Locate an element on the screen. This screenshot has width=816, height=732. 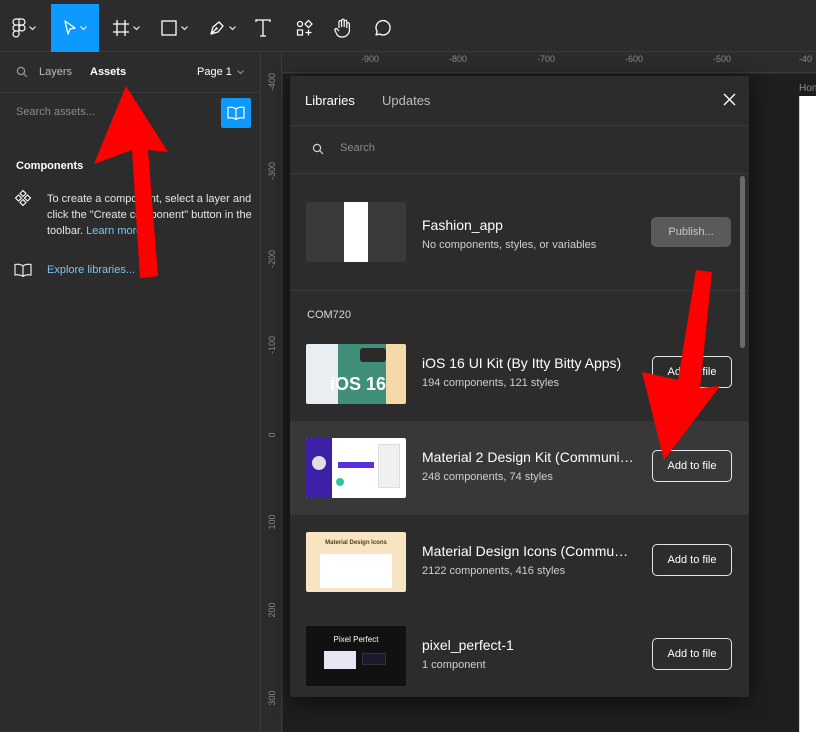
text-icon is located at coordinates (263, 28).